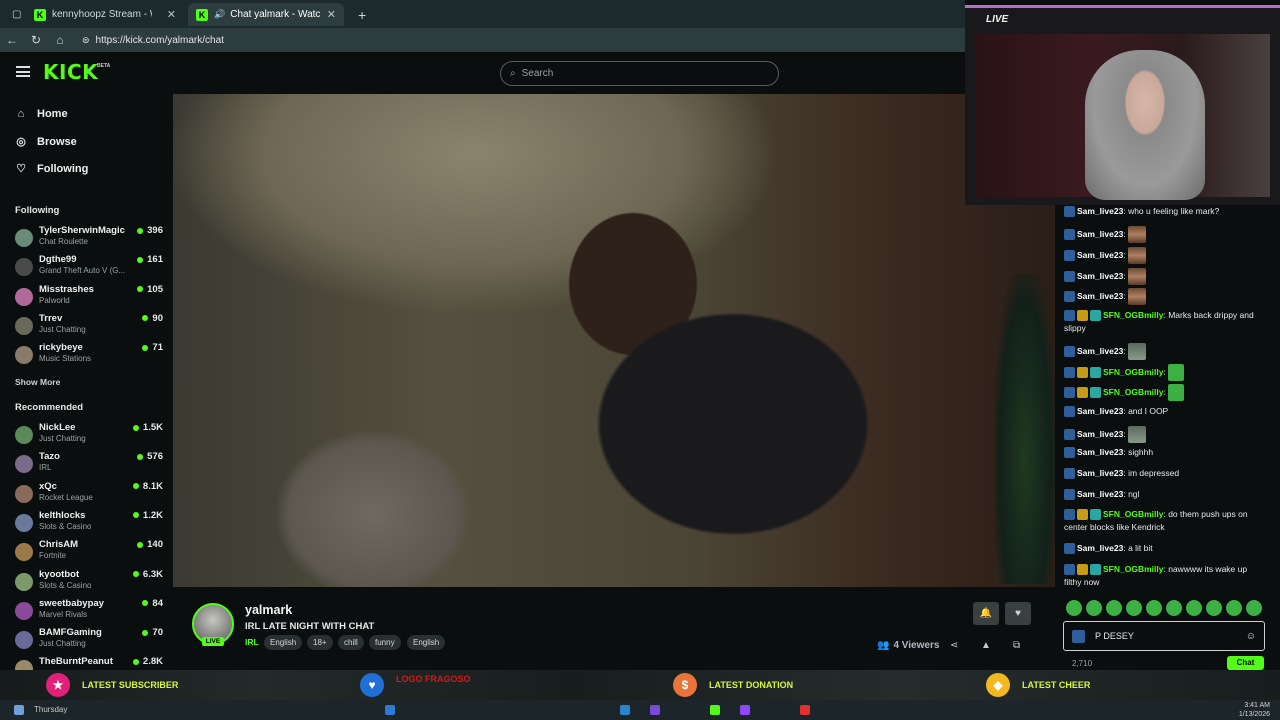 The image size is (1280, 720). What do you see at coordinates (954, 645) in the screenshot?
I see `share-icon: ⋖` at bounding box center [954, 645].